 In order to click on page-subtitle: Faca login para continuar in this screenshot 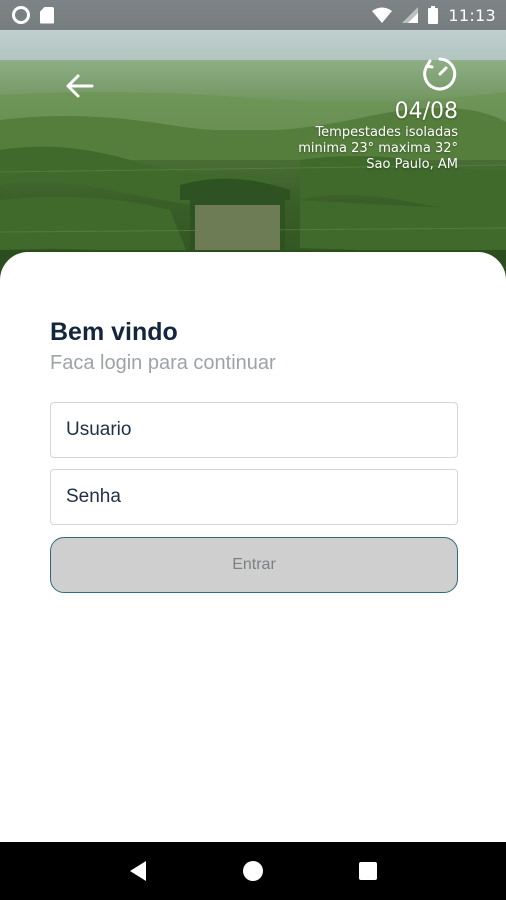, I will do `click(163, 363)`.